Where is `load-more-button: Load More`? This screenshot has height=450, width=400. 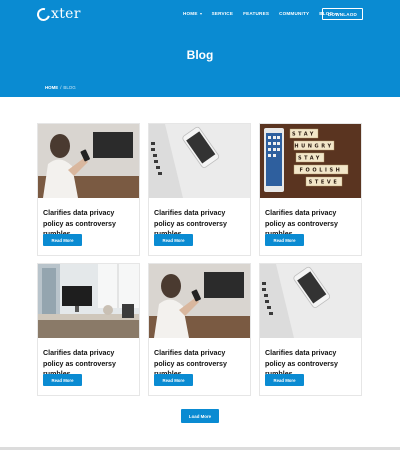
load-more-button: Load More is located at coordinates (200, 416).